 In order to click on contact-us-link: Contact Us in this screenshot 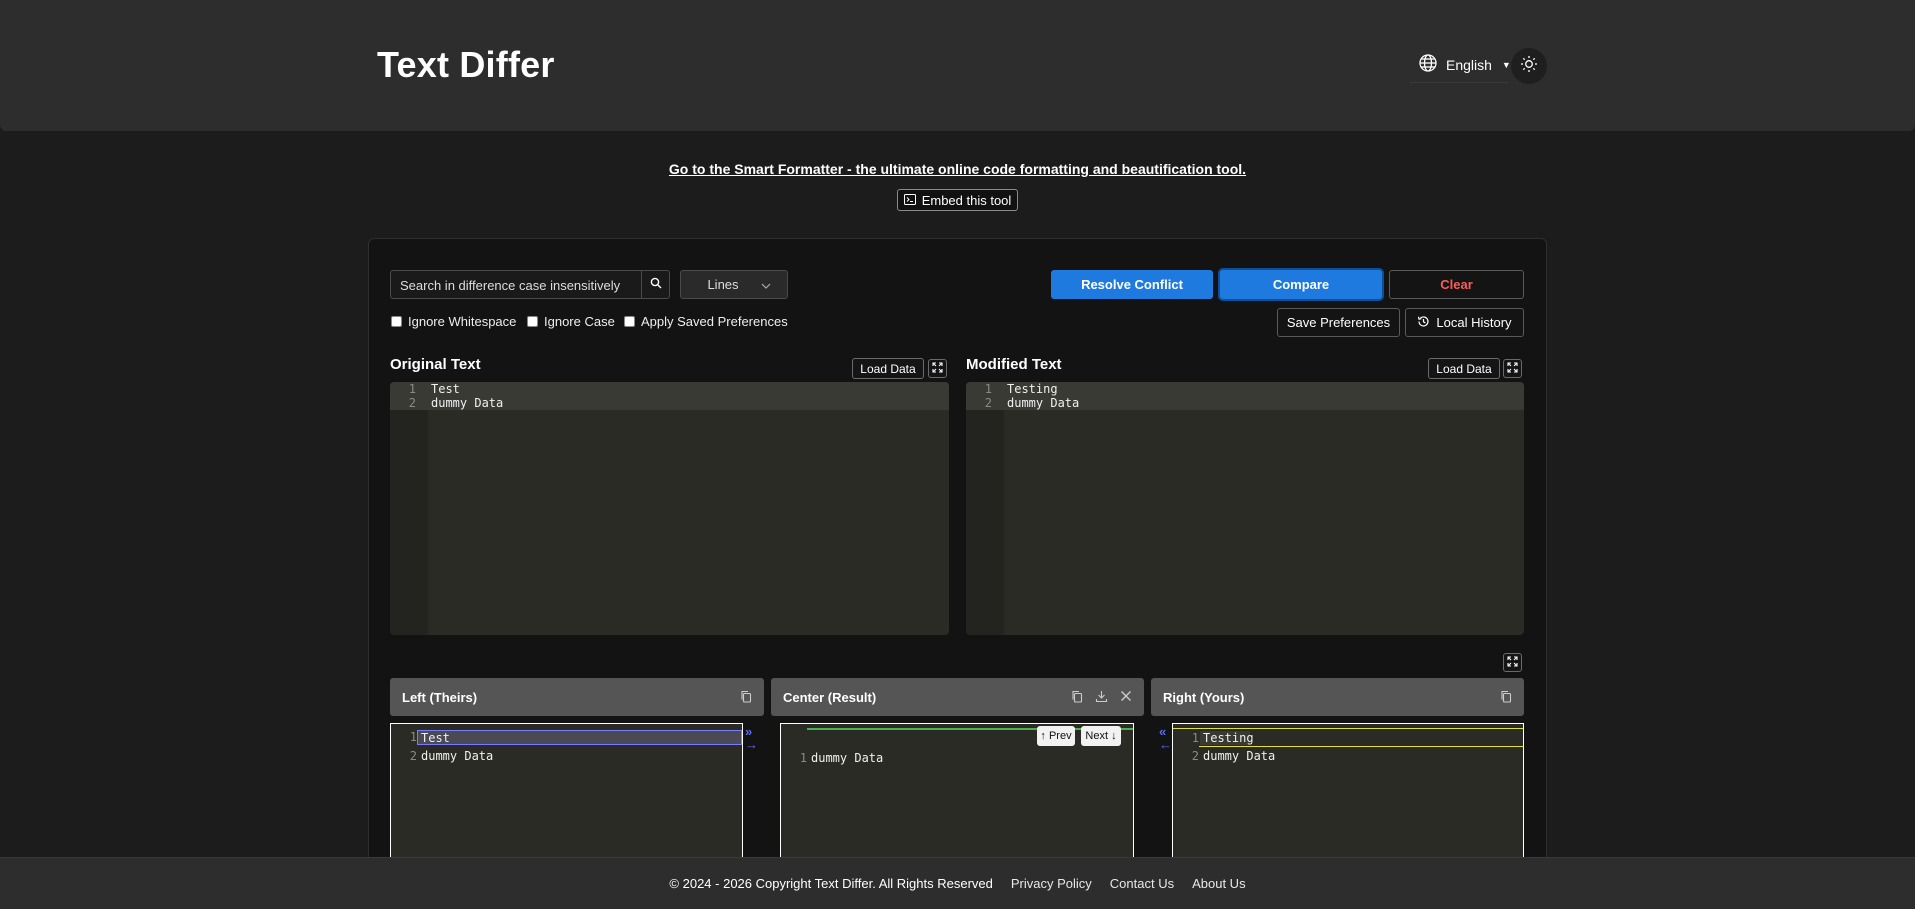, I will do `click(1142, 883)`.